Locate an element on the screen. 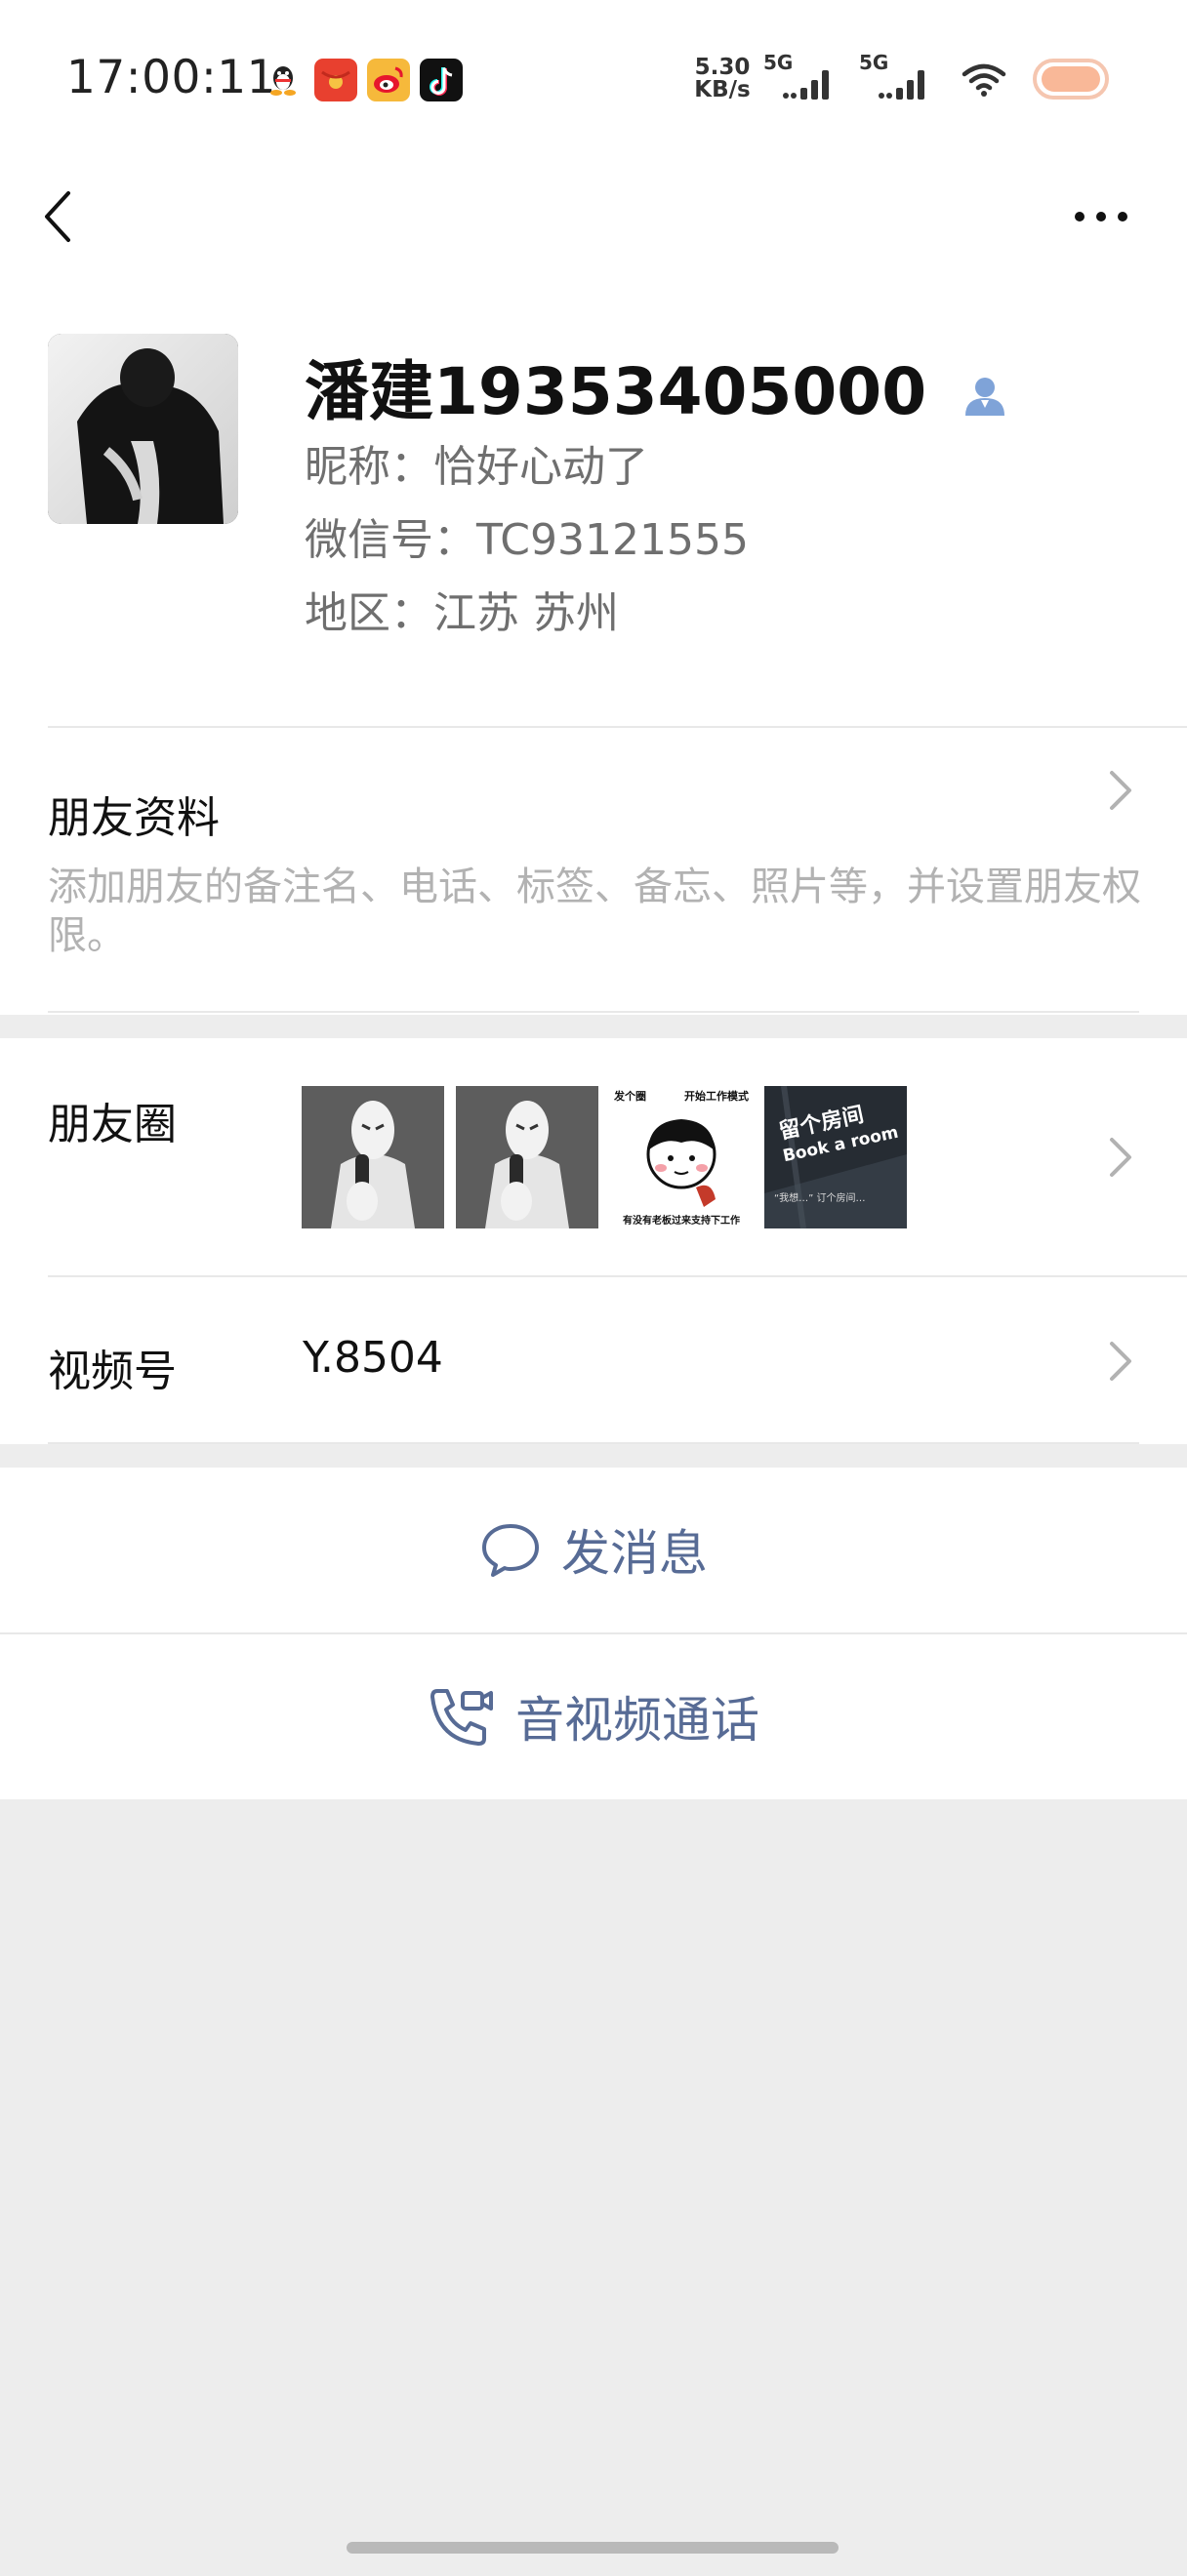  status-bar: 17:00:11 5.30 KB/s 5G 5G is located at coordinates (593, 73).